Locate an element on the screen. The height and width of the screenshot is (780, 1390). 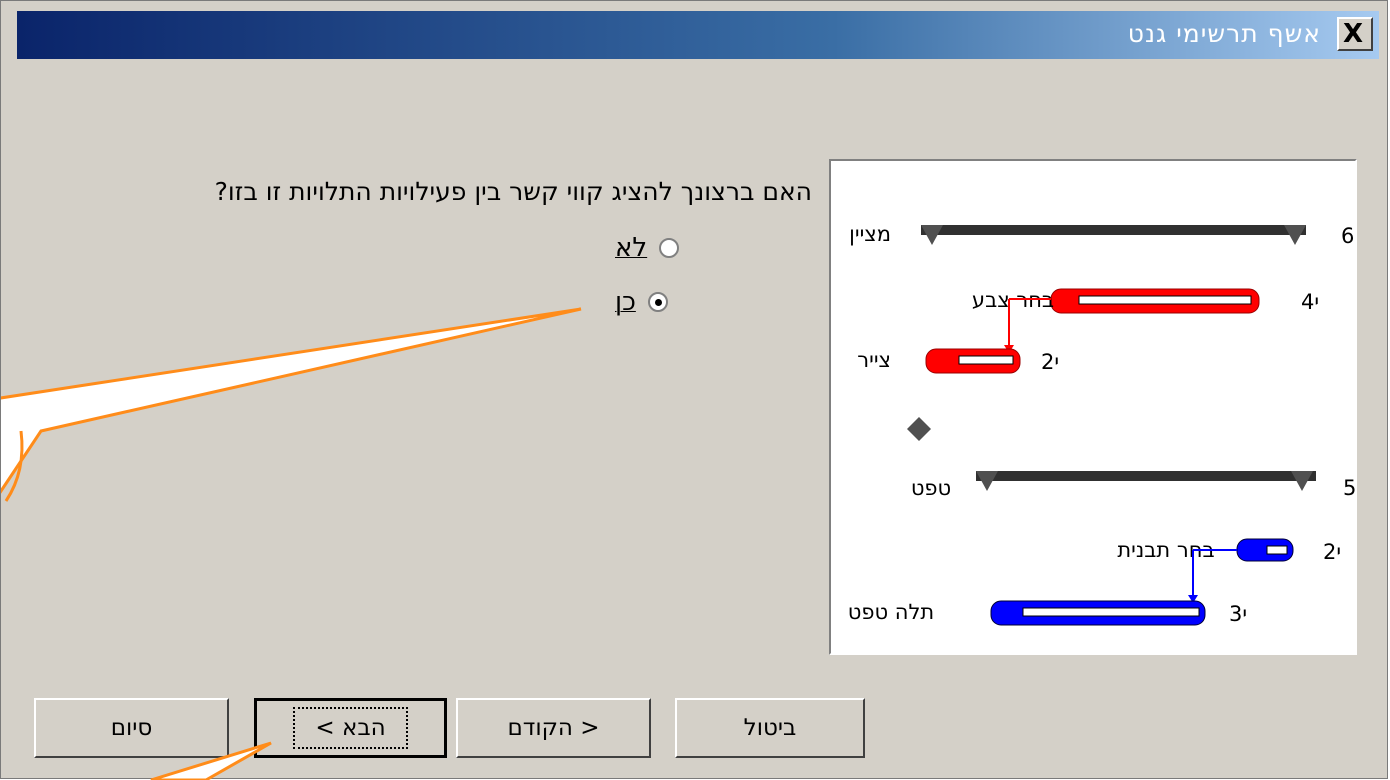
next-button-label: הבא > is located at coordinates (350, 728).